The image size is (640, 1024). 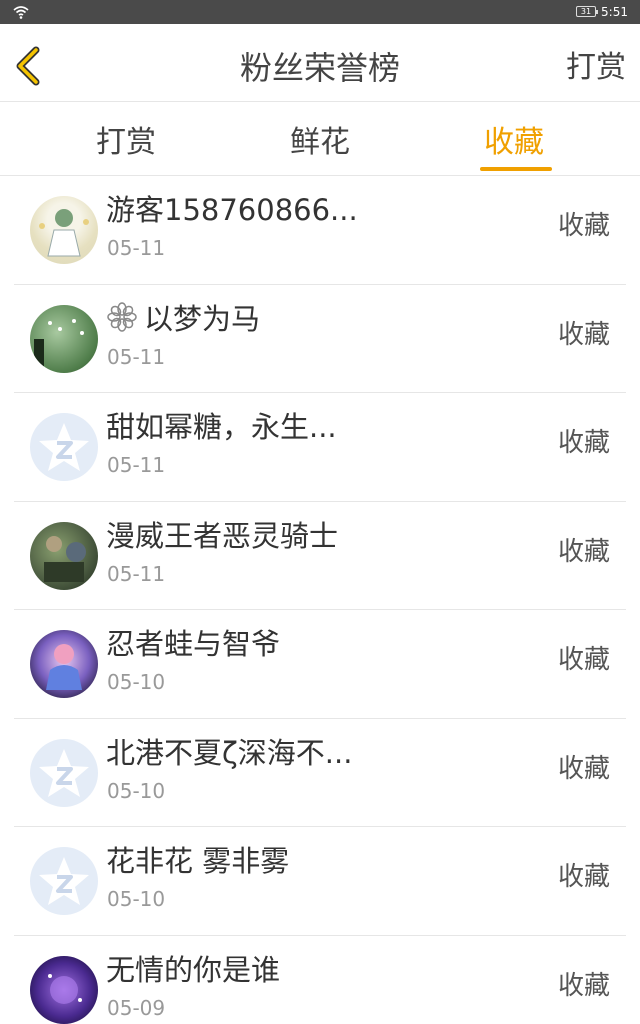 I want to click on tab-flowers: 鲜花, so click(x=320, y=142).